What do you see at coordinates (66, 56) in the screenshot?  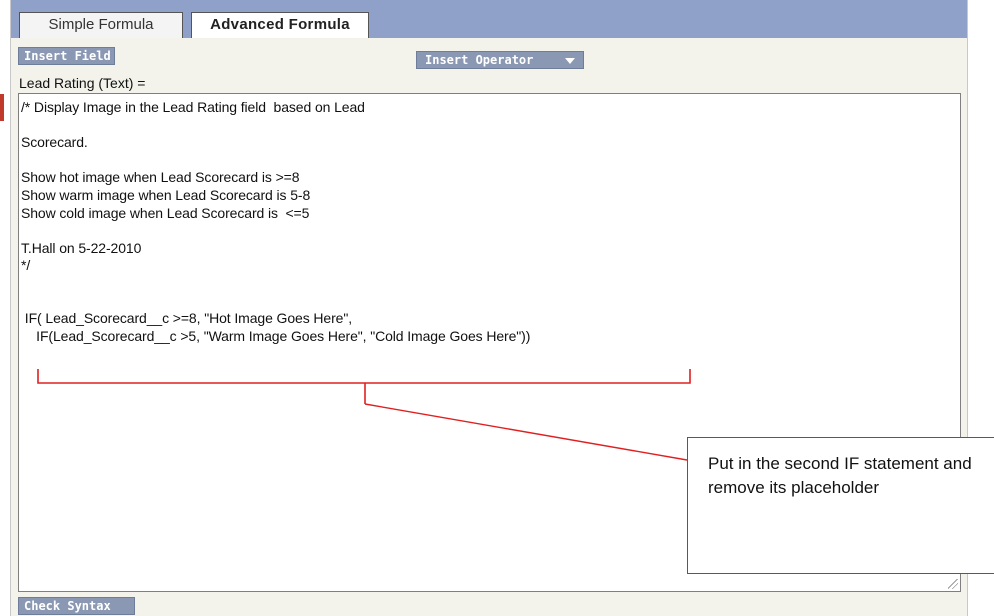 I see `insert-field-button: Insert Field` at bounding box center [66, 56].